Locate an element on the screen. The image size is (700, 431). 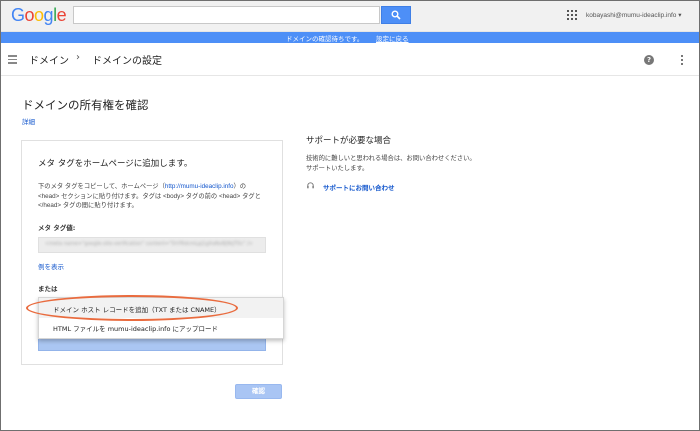
search-icon is located at coordinates (396, 15).